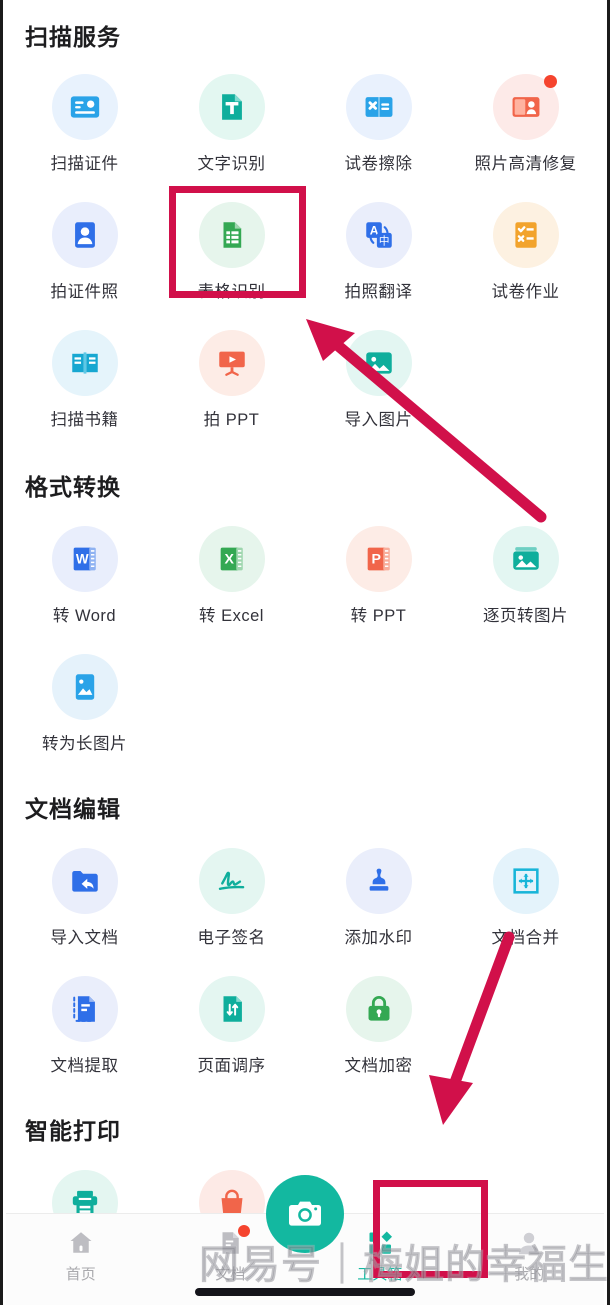  What do you see at coordinates (378, 292) in the screenshot?
I see `tool-label: 拍照翻译` at bounding box center [378, 292].